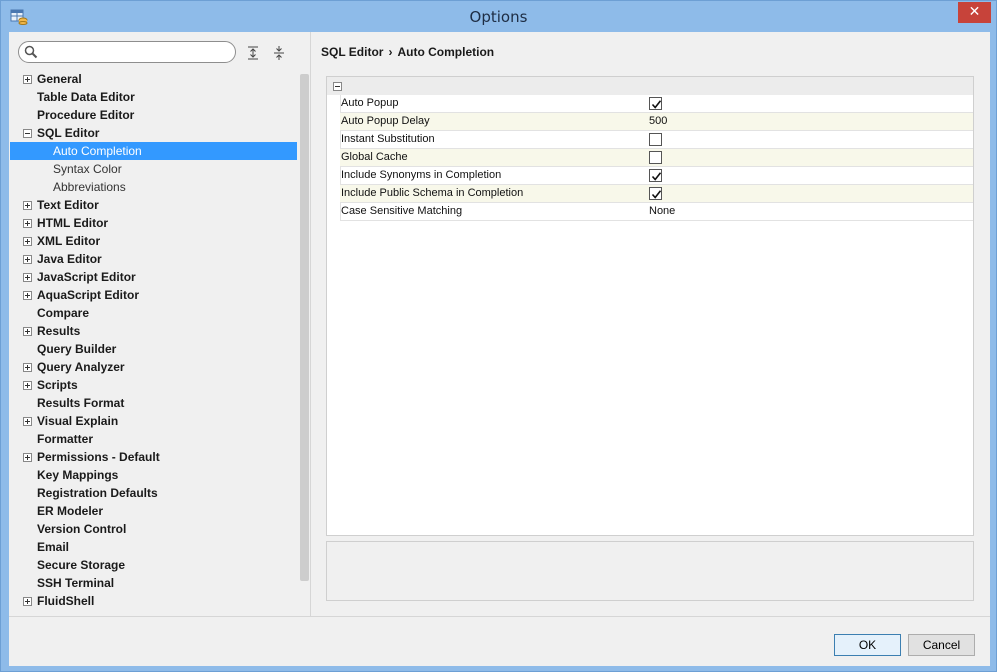 The width and height of the screenshot is (997, 672). Describe the element at coordinates (153, 295) in the screenshot. I see `tree-item: AquaScript Editor` at that location.